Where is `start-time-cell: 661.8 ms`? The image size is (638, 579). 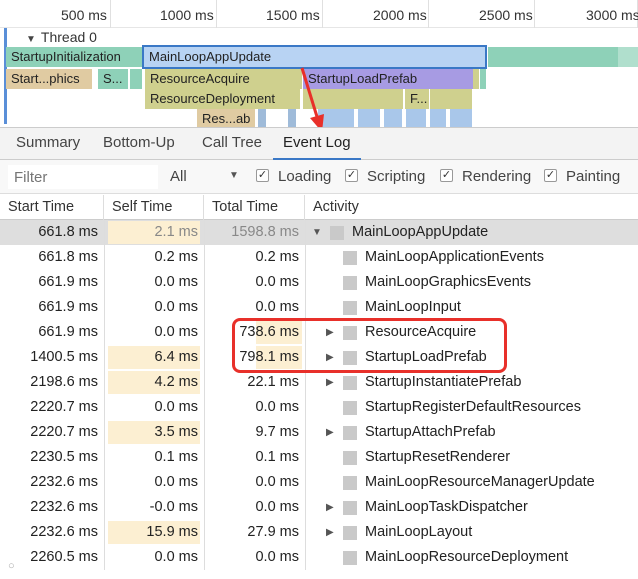
start-time-cell: 661.8 ms is located at coordinates (68, 257).